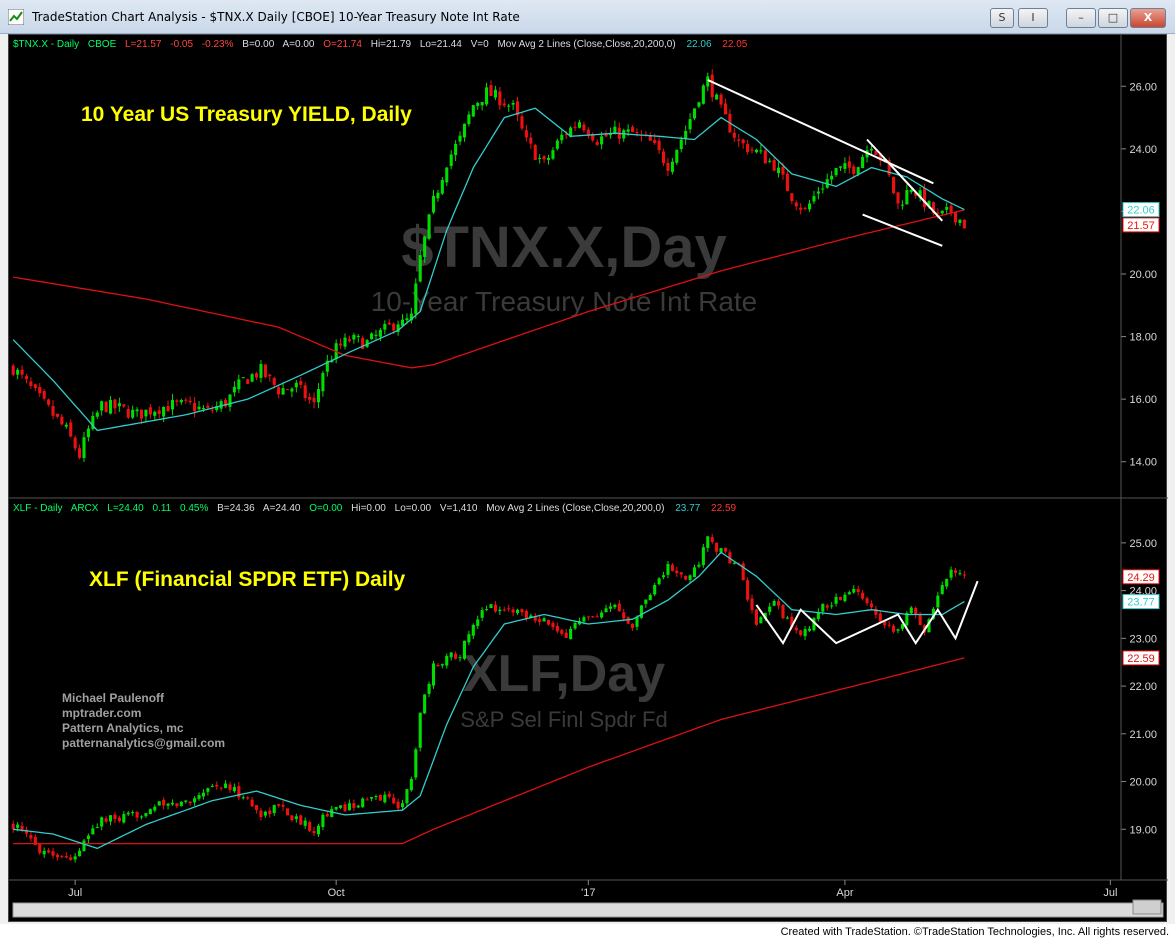  What do you see at coordinates (1143, 275) in the screenshot?
I see `tnx-ytick-label: 20.00` at bounding box center [1143, 275].